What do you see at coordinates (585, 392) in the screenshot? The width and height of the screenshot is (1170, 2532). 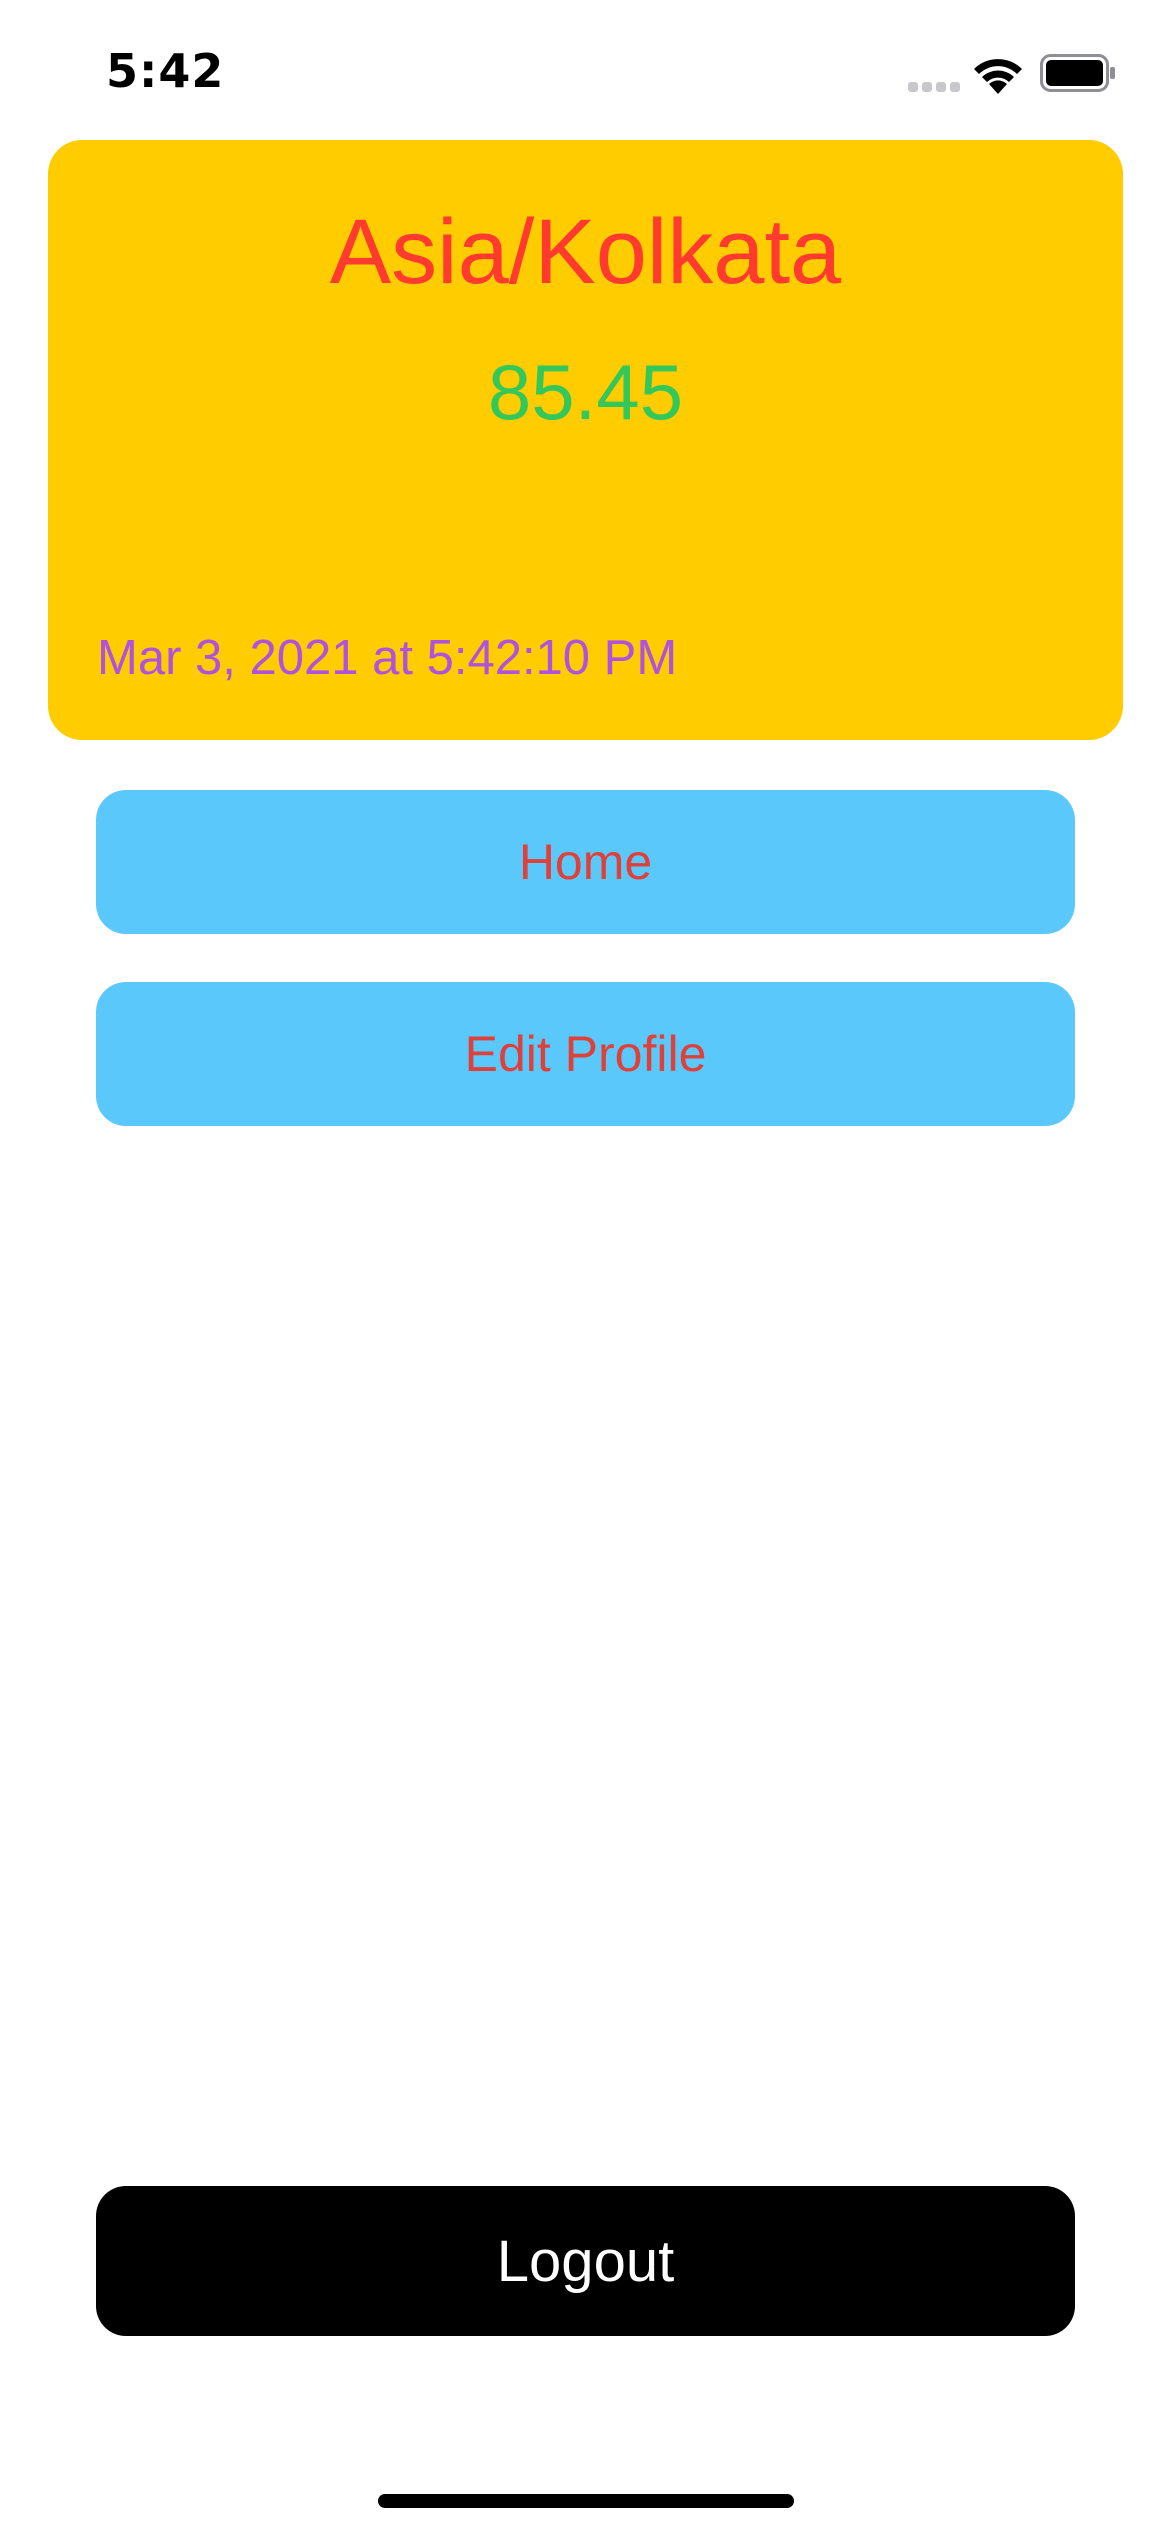 I see `value-label: 85.45` at bounding box center [585, 392].